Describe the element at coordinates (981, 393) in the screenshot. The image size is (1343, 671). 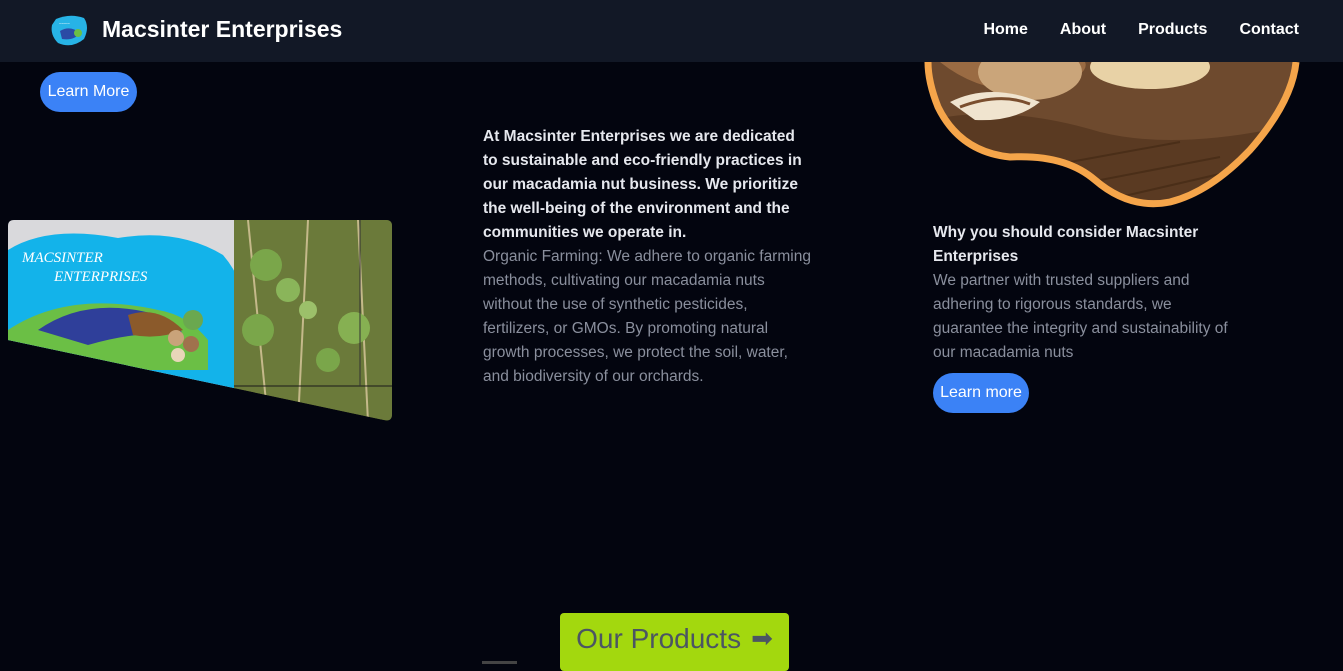
I see `why-learn-more-button: Learn more` at that location.